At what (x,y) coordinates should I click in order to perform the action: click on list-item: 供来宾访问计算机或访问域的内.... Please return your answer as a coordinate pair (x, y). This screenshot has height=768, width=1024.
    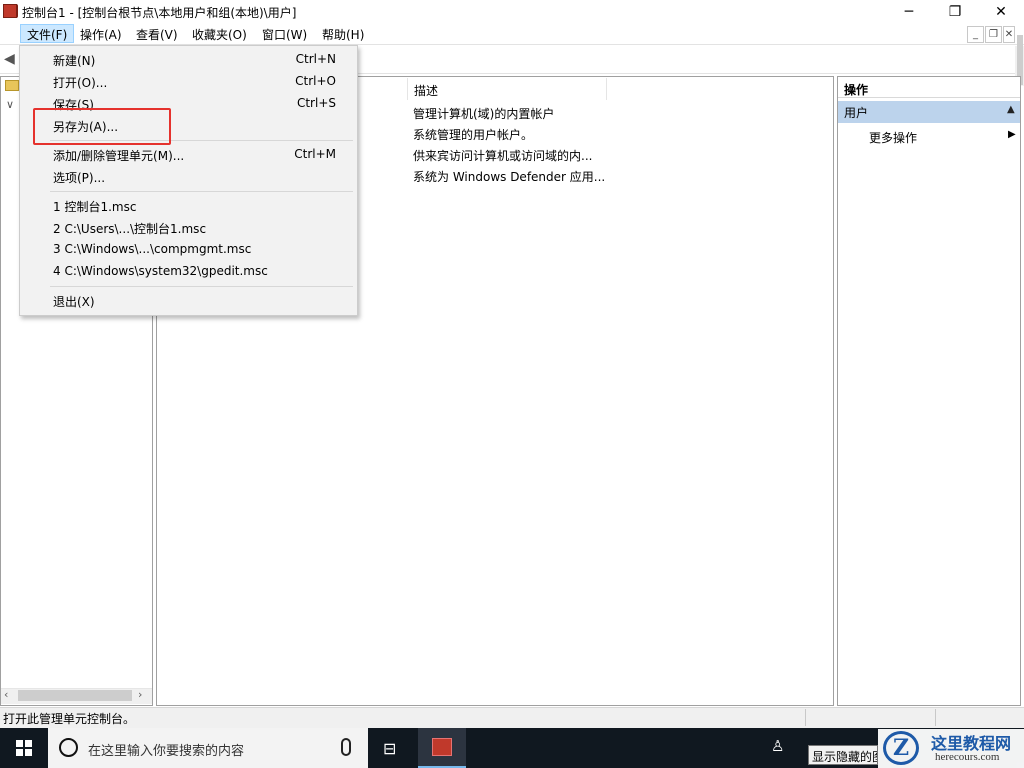
    Looking at the image, I should click on (502, 155).